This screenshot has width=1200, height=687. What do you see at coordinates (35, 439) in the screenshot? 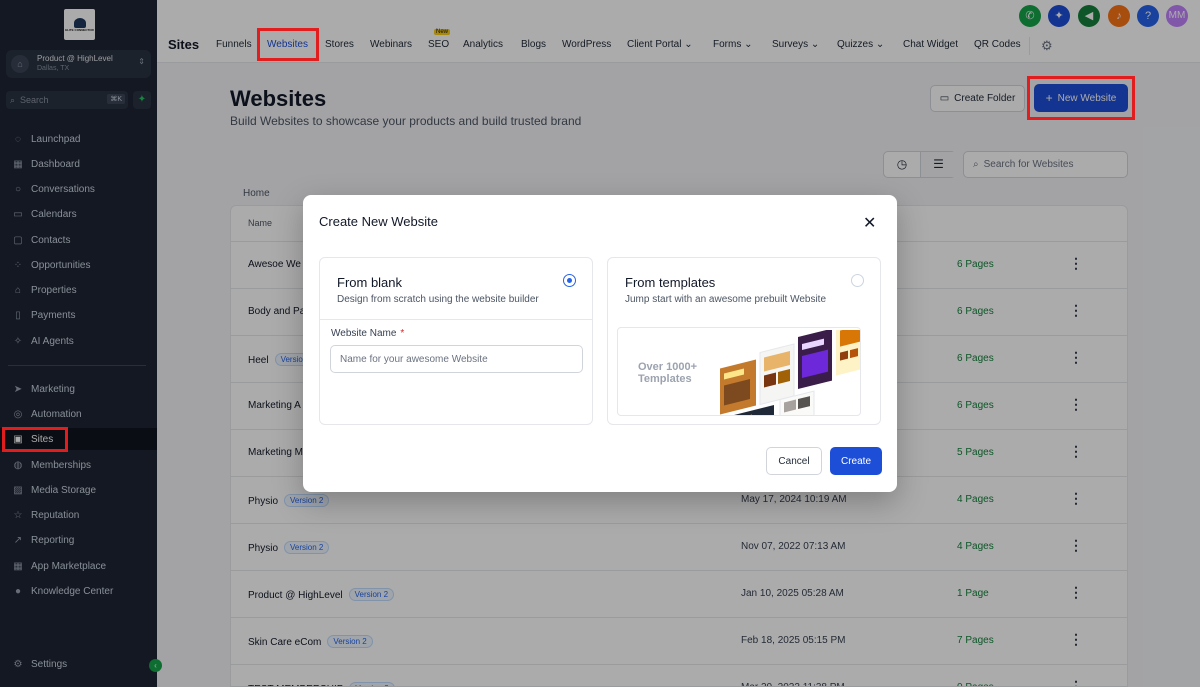
I see `highlight-sites-nav` at bounding box center [35, 439].